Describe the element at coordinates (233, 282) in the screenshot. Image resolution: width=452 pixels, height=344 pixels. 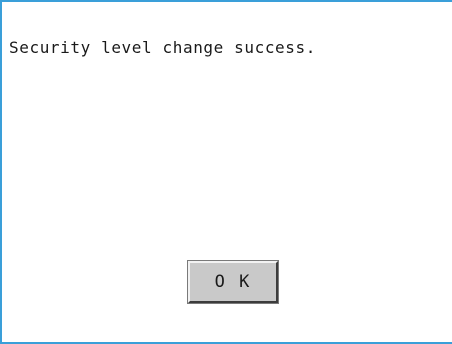
I see `ok-button: O K` at that location.